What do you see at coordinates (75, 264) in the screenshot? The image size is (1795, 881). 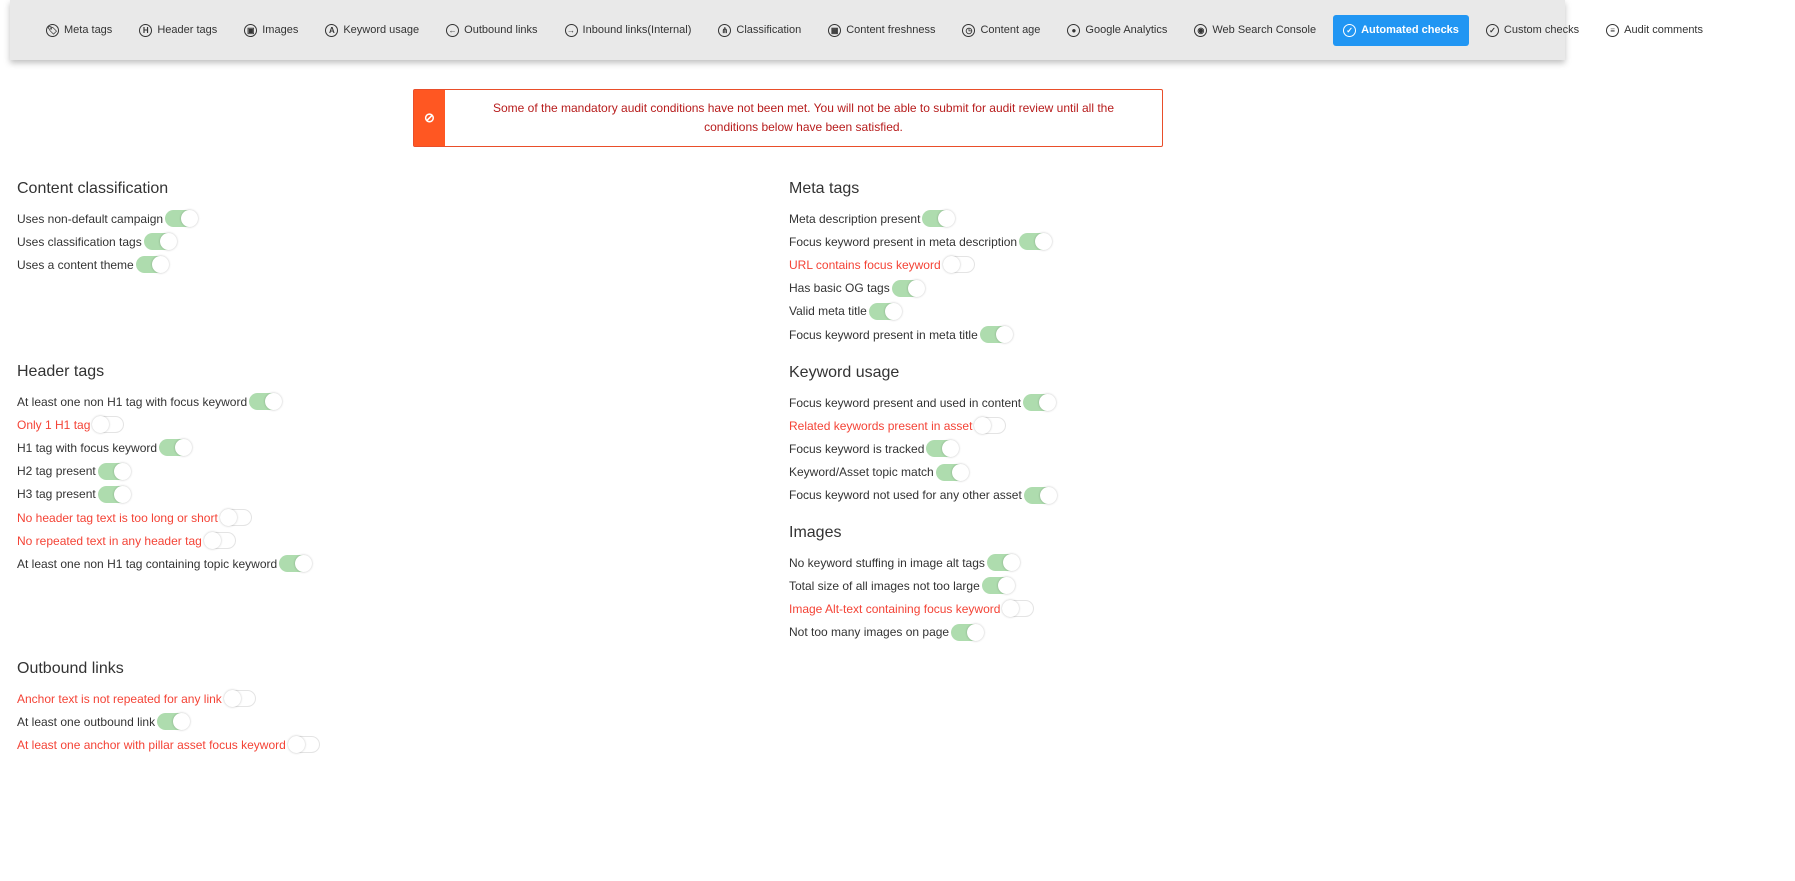 I see `check-label: Uses a content theme` at bounding box center [75, 264].